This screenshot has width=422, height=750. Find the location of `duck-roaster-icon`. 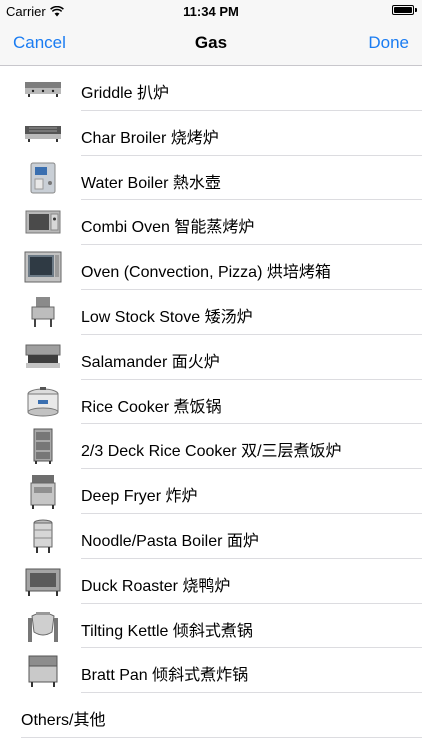

duck-roaster-icon is located at coordinates (43, 581).